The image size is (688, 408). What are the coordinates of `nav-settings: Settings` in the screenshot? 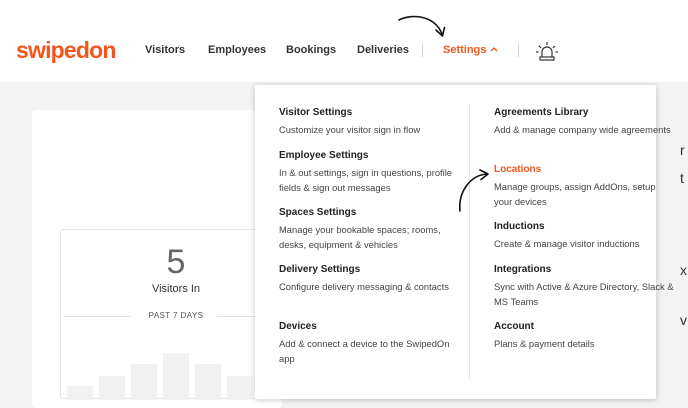 It's located at (464, 50).